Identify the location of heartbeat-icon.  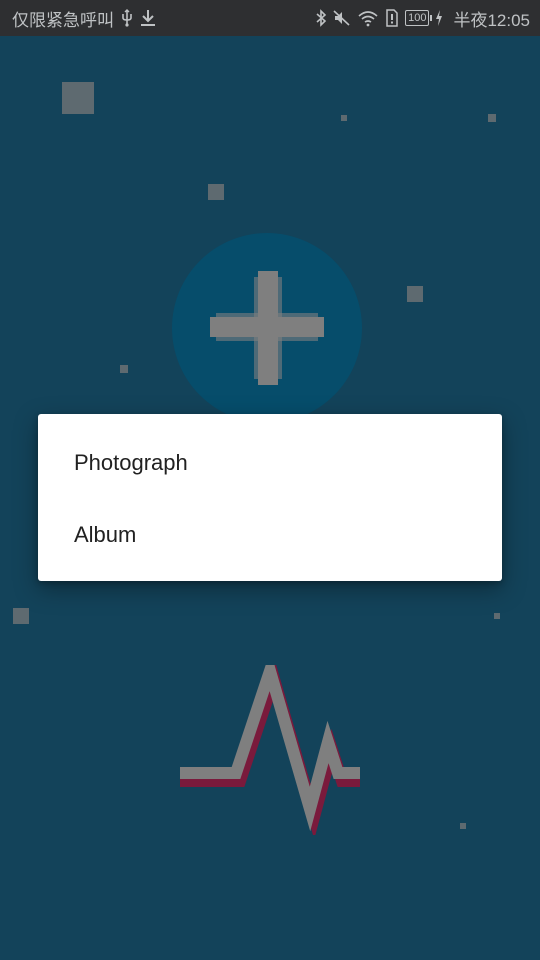
(270, 745).